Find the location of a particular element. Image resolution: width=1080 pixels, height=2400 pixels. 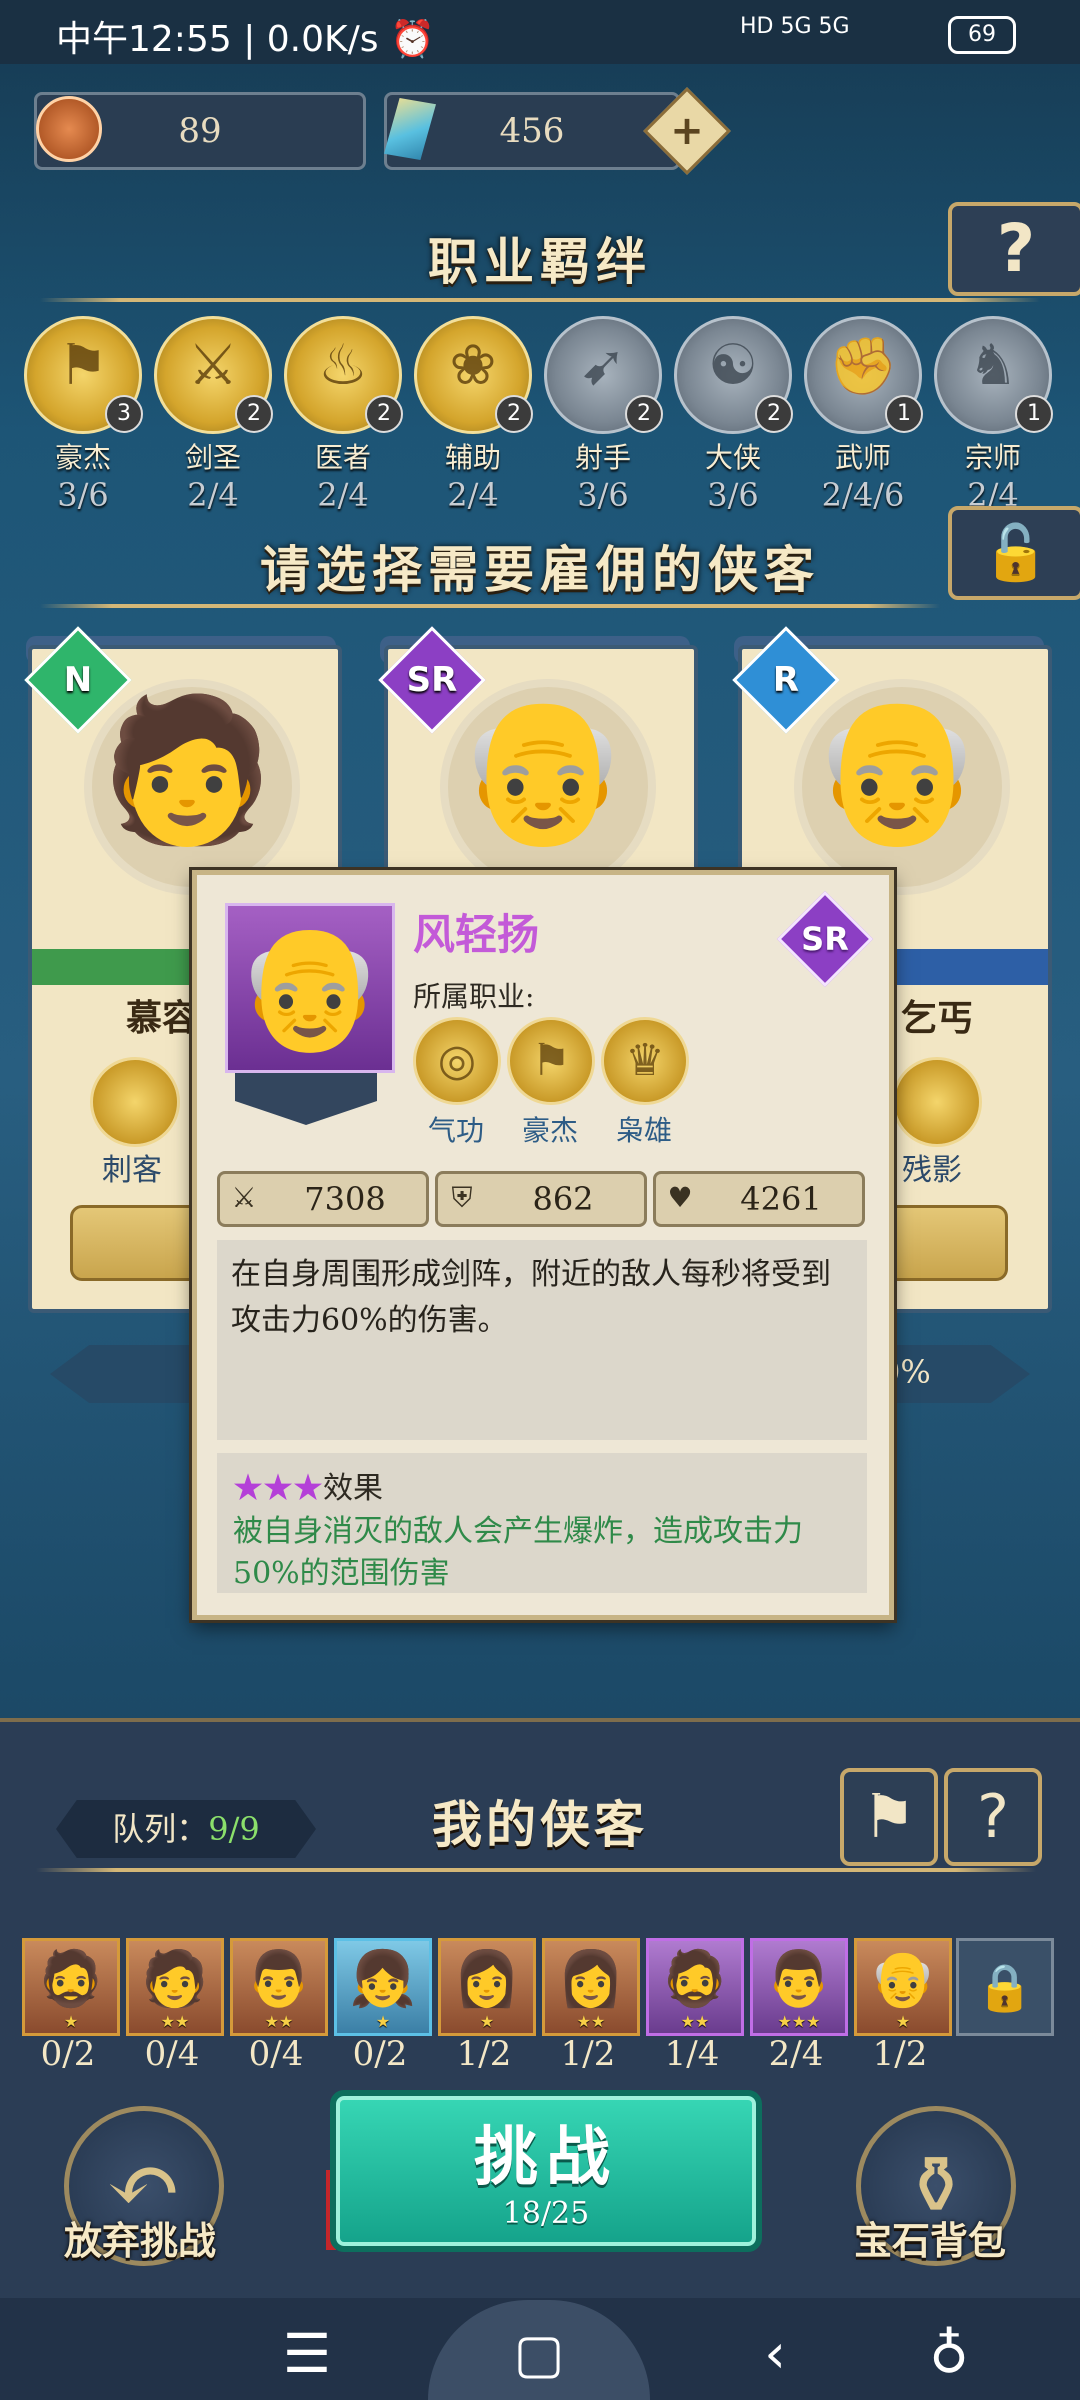

job-haojie: ⚑ 豪杰 is located at coordinates (551, 1083).